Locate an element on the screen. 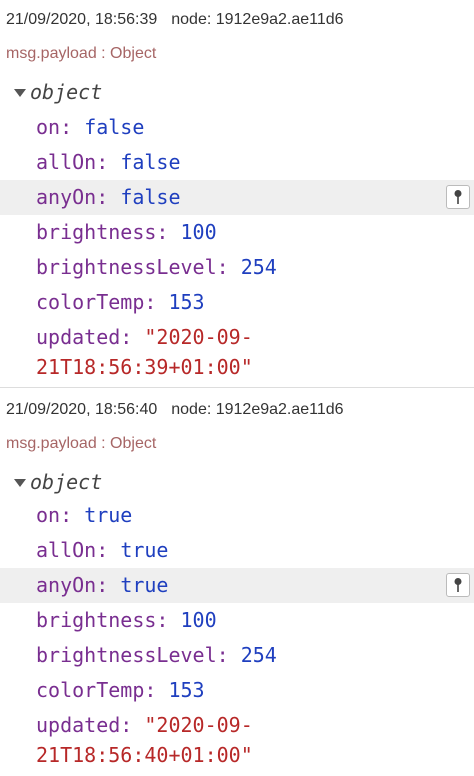  property-row-allon: allOn: true is located at coordinates (237, 550).